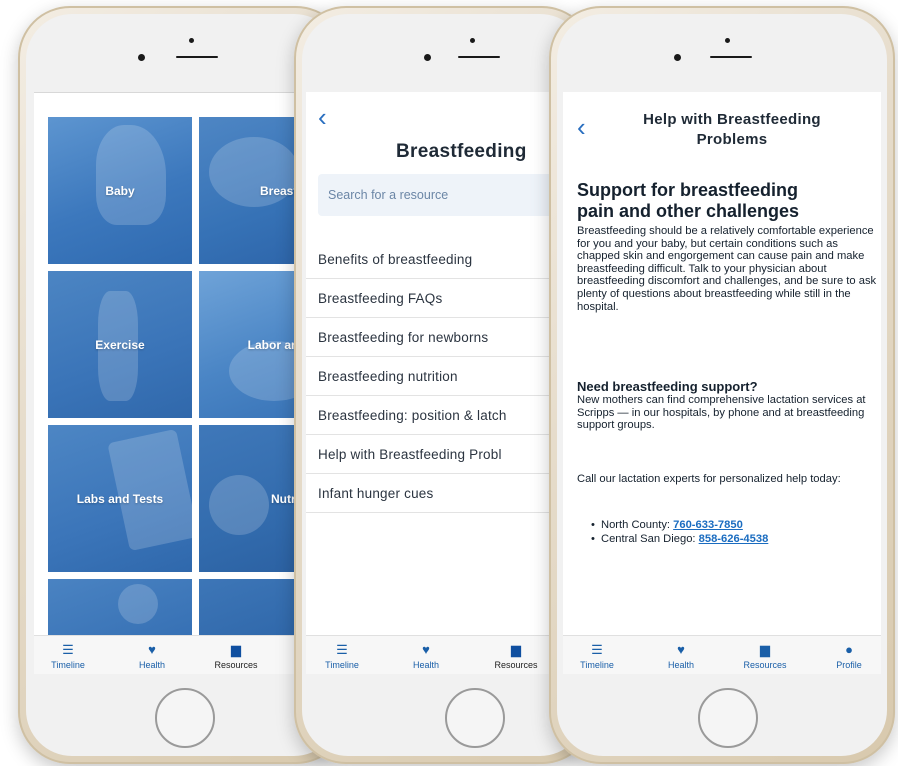 This screenshot has width=898, height=766. I want to click on phone-link-central-san-diego: 858-626-4538, so click(734, 539).